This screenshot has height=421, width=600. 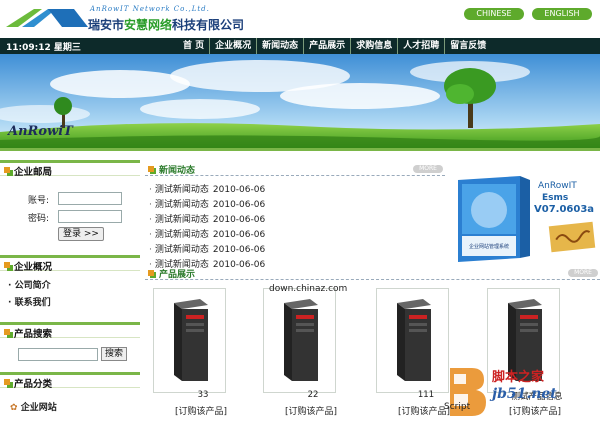 What do you see at coordinates (428, 169) in the screenshot?
I see `news-more-button: MORE` at bounding box center [428, 169].